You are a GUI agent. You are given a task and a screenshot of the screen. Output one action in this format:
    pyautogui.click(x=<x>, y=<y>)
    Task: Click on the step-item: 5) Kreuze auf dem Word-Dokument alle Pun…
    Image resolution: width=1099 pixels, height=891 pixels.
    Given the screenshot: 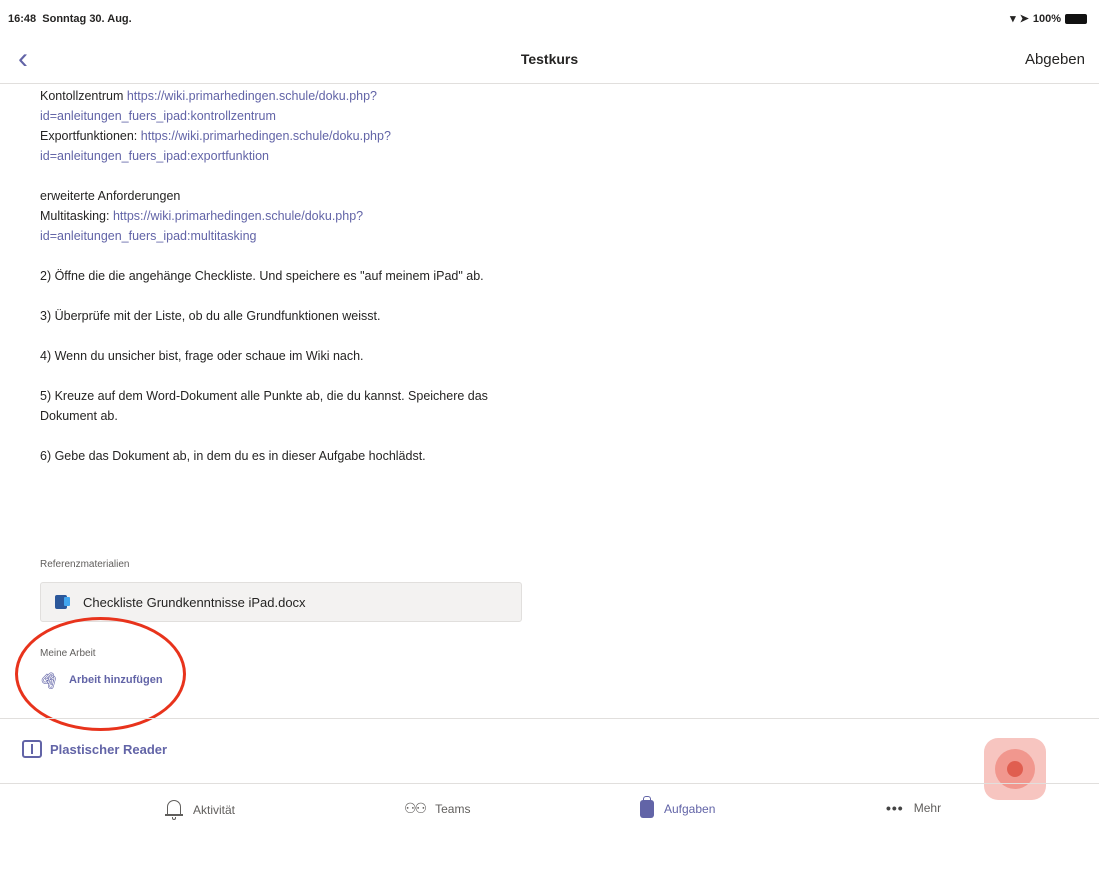 What is the action you would take?
    pyautogui.click(x=264, y=406)
    